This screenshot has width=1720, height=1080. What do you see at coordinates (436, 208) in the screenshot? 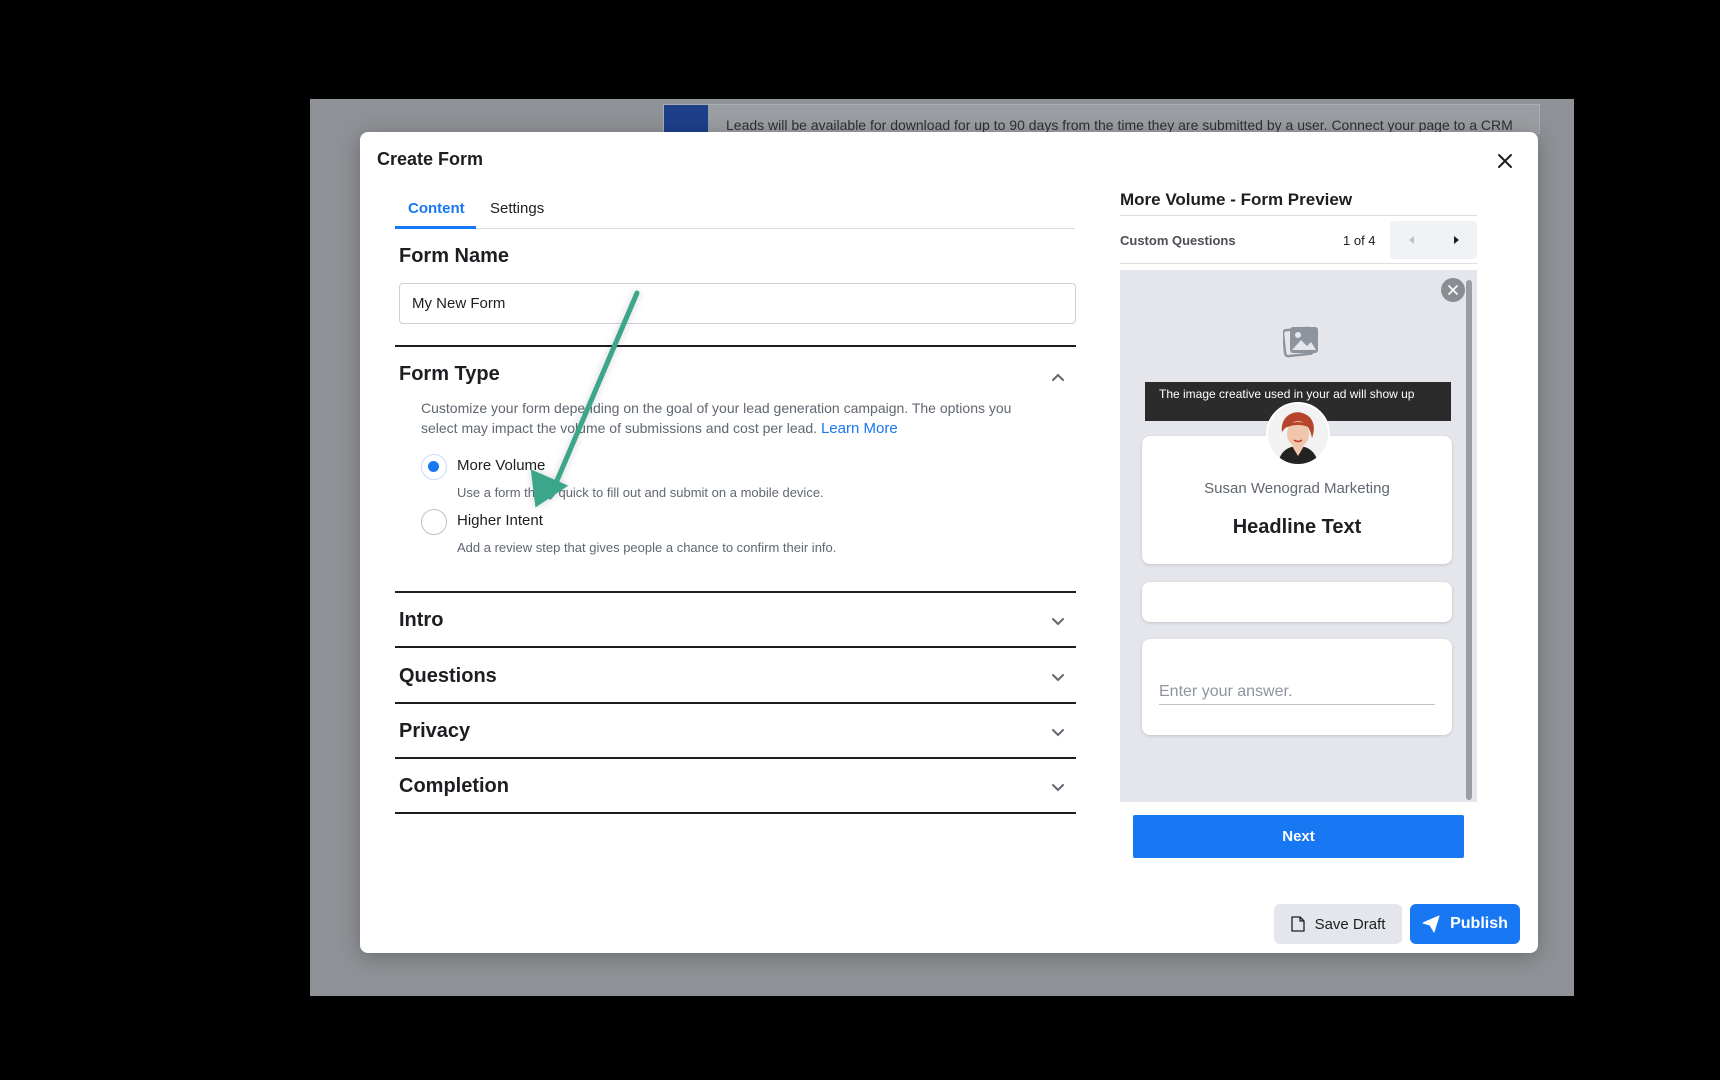
I see `tab-content: Content` at bounding box center [436, 208].